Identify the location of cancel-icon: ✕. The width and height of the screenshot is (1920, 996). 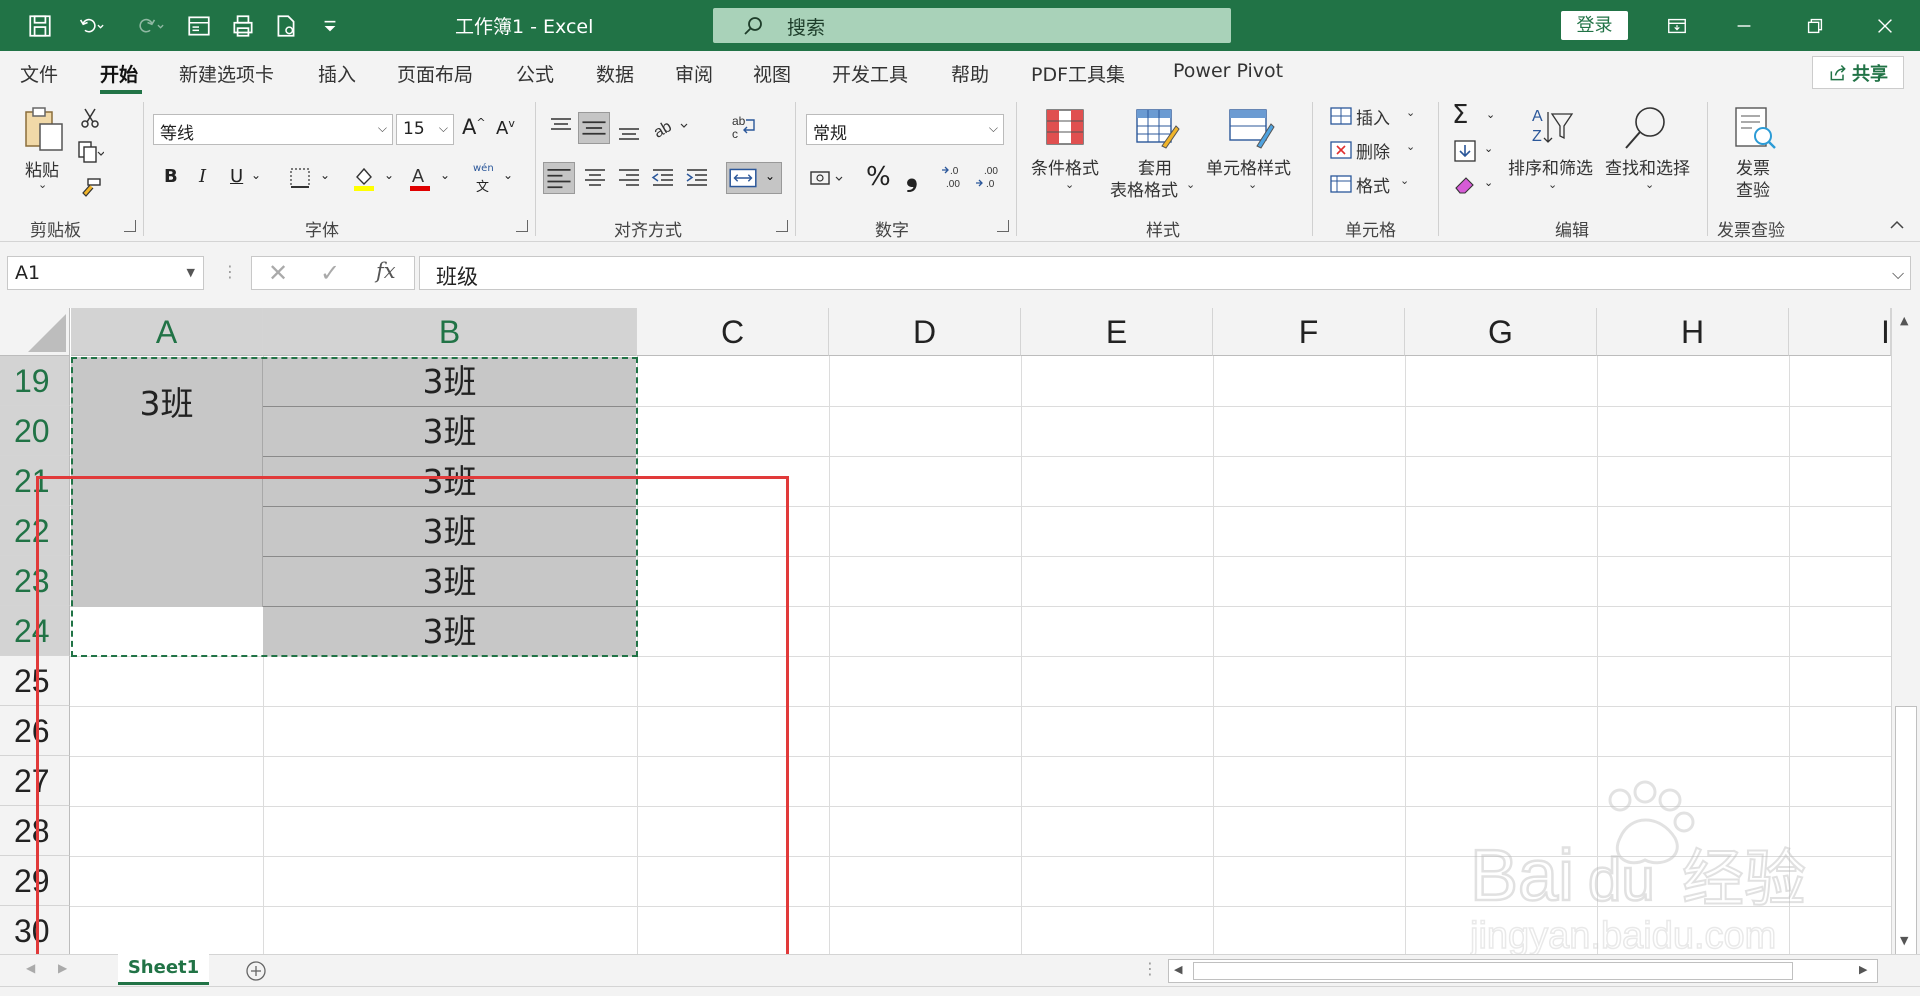
(278, 273).